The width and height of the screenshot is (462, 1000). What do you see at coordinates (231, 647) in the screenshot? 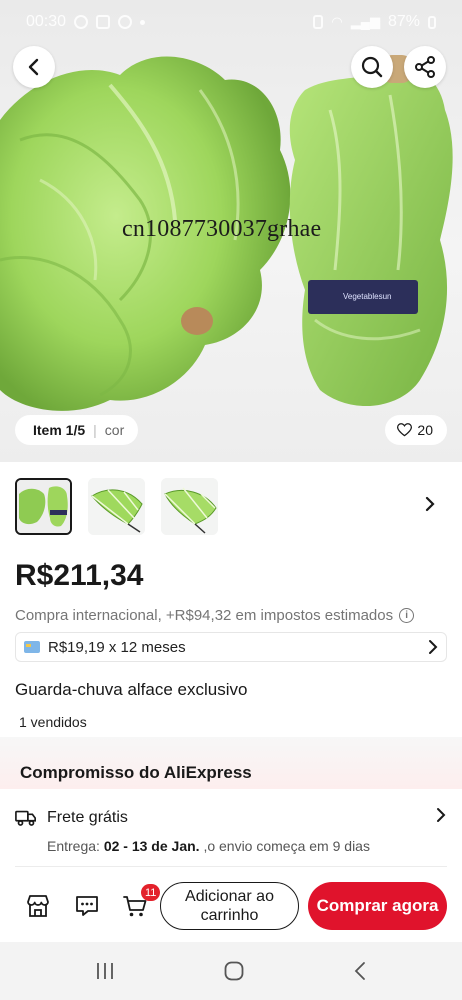
I see `installments-row: R$19,19 x 12 meses` at bounding box center [231, 647].